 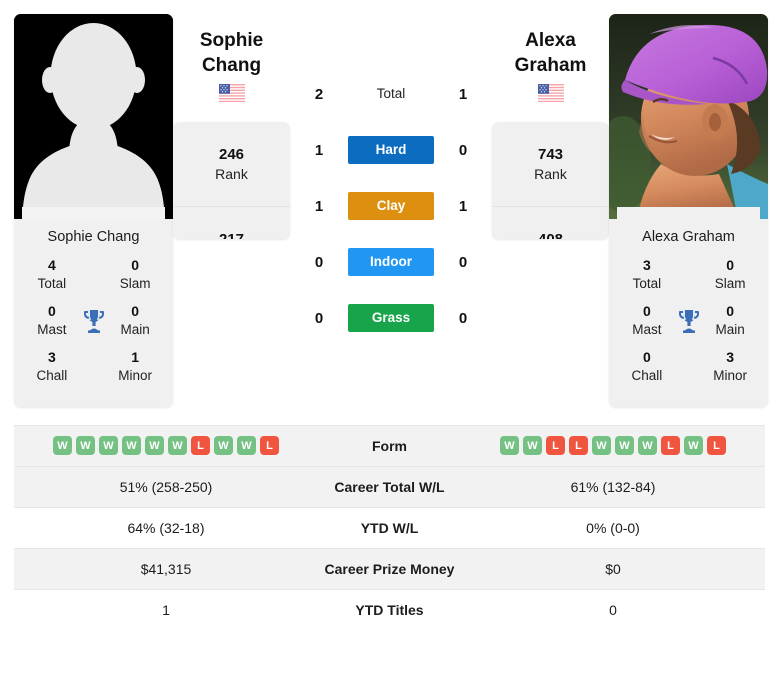 I want to click on honour-row-total-slam: 3 Total 0 Slam, so click(x=688, y=277).